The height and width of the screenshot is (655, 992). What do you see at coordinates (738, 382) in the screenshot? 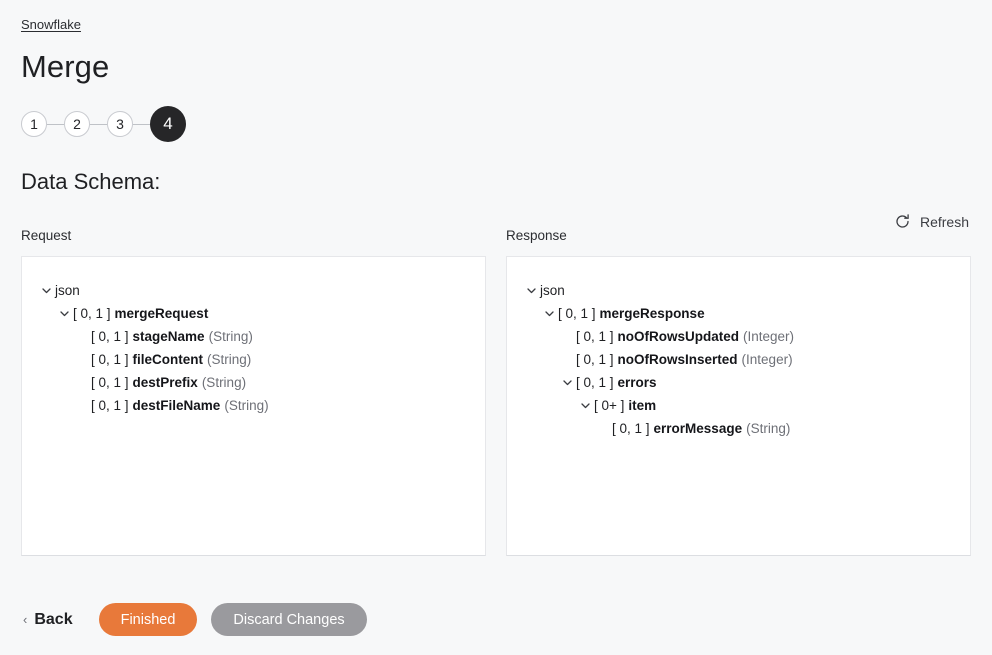
I see `schema-node: [ 0, 1 ] errors` at bounding box center [738, 382].